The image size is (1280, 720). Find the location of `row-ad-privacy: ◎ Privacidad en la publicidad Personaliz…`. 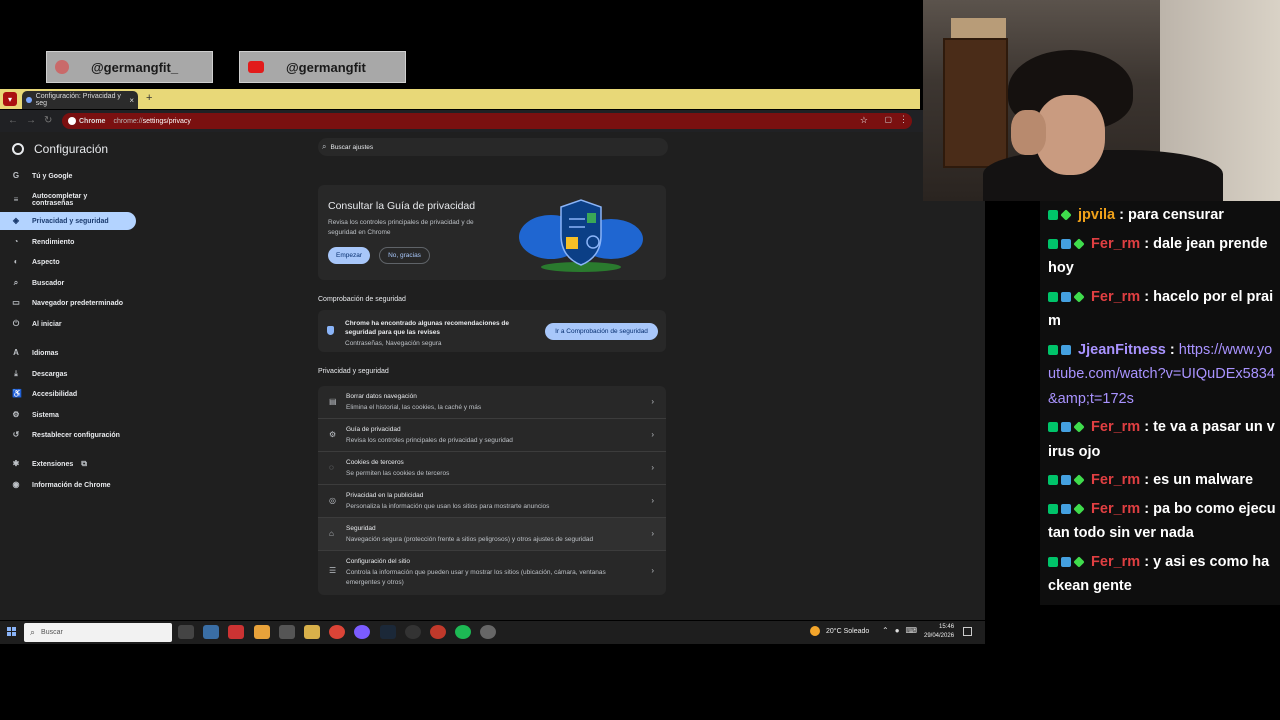

row-ad-privacy: ◎ Privacidad en la publicidad Personaliz… is located at coordinates (492, 501).